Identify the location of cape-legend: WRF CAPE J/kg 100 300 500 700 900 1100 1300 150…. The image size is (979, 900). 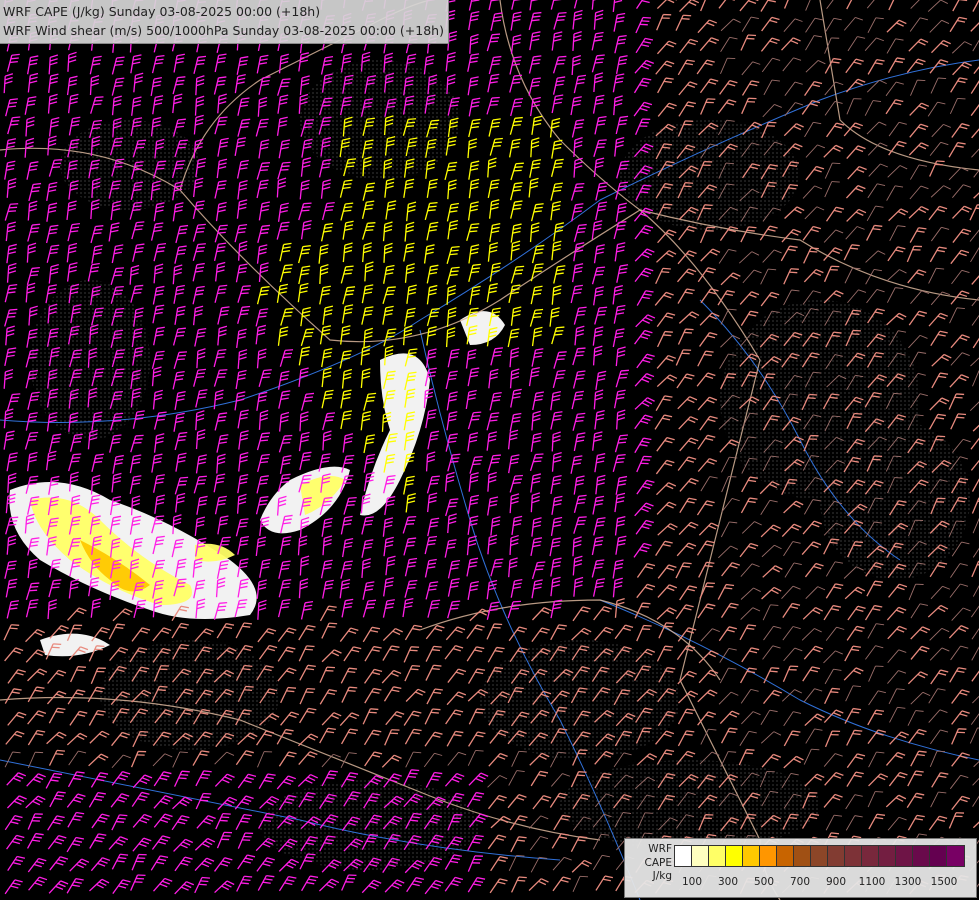
(800, 868).